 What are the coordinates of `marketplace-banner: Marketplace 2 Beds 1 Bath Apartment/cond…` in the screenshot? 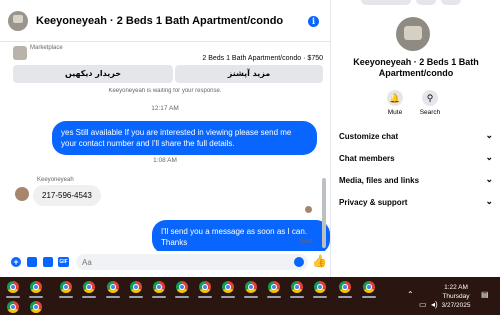 It's located at (168, 65).